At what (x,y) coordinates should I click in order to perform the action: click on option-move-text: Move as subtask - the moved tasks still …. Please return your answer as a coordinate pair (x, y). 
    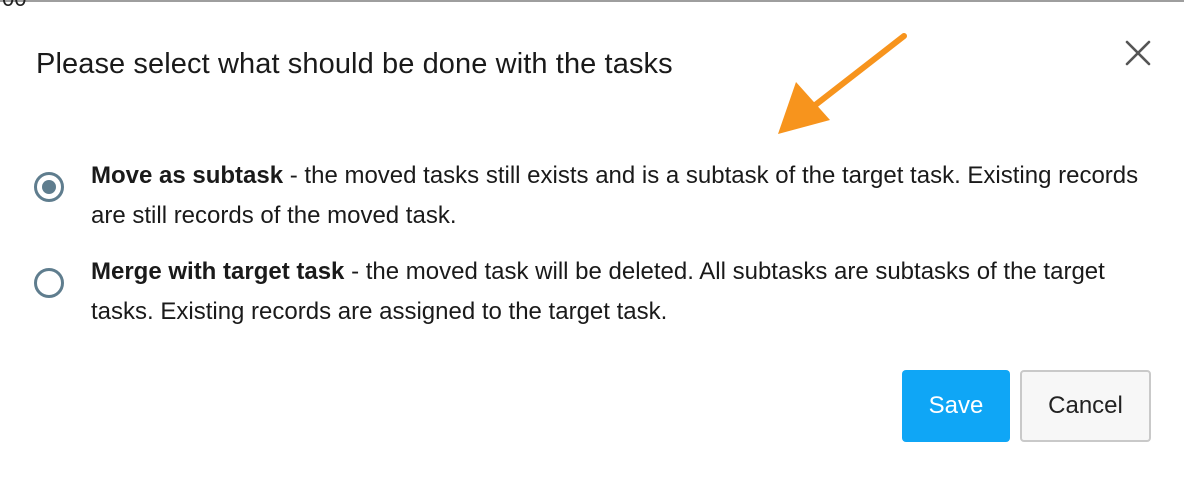
    Looking at the image, I should click on (616, 196).